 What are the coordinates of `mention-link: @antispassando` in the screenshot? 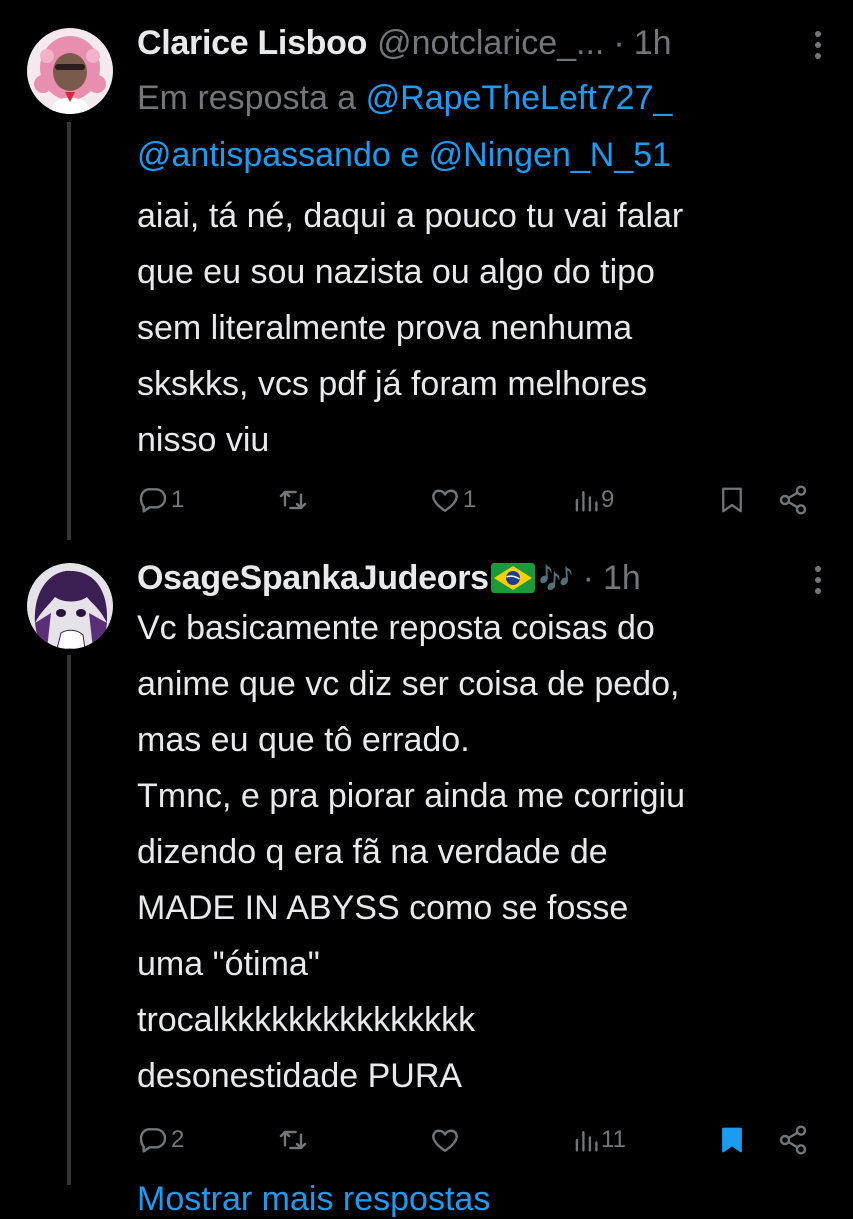 It's located at (264, 155).